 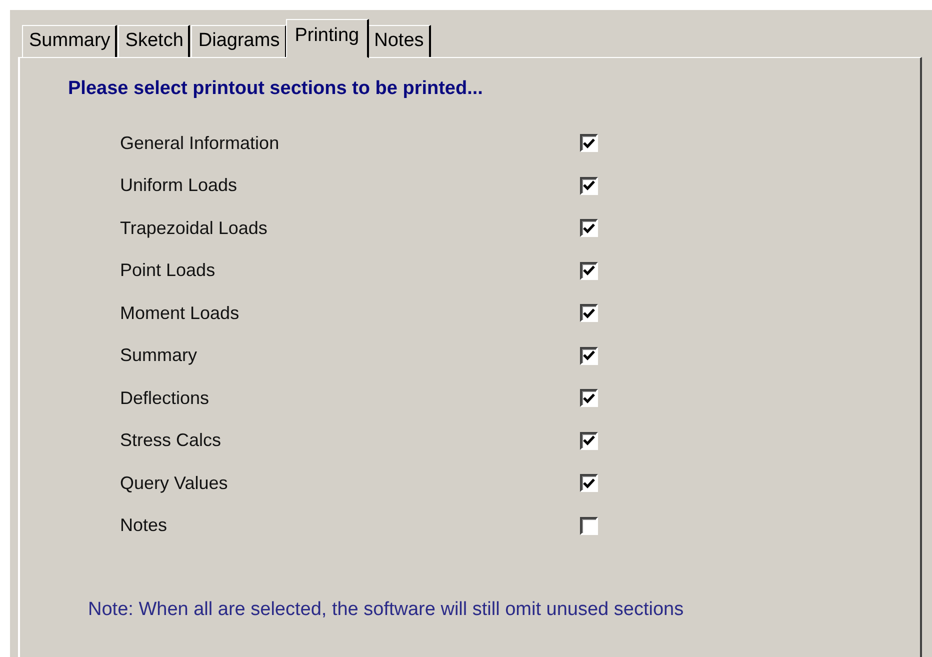 What do you see at coordinates (239, 41) in the screenshot?
I see `tab: Diagrams` at bounding box center [239, 41].